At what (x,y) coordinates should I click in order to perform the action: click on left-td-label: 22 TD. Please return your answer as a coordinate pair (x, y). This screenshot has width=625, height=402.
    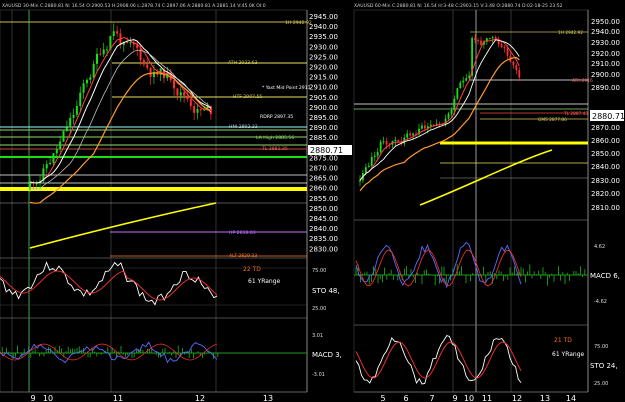
    Looking at the image, I should click on (252, 269).